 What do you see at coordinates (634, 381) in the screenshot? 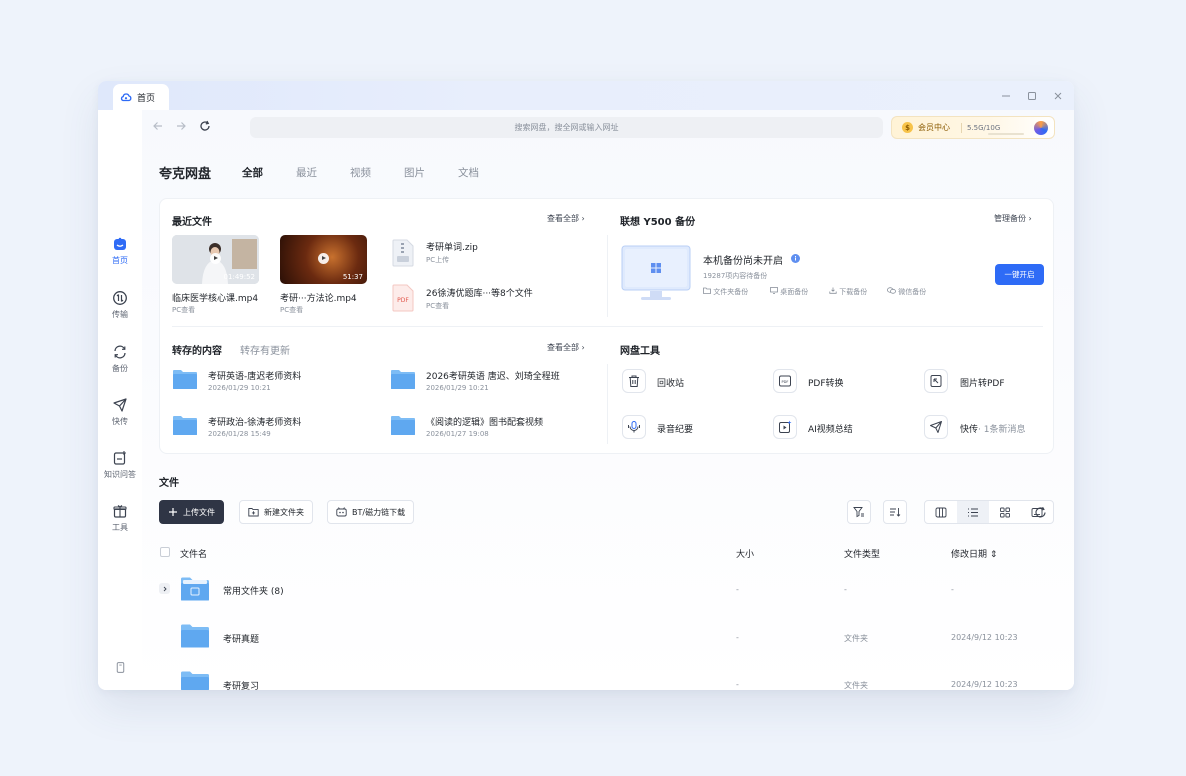
I see `recycle-bin-icon` at bounding box center [634, 381].